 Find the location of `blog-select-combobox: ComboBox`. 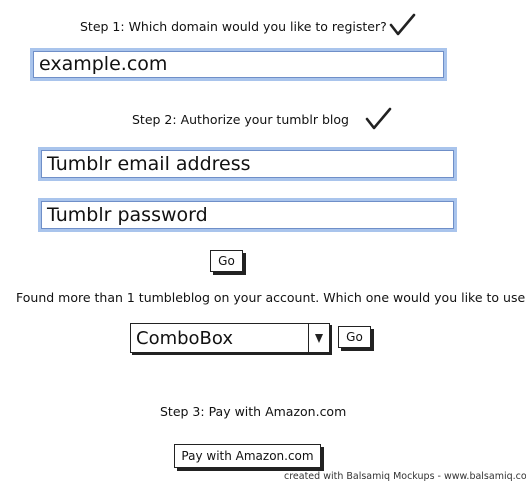

blog-select-combobox: ComboBox is located at coordinates (230, 338).